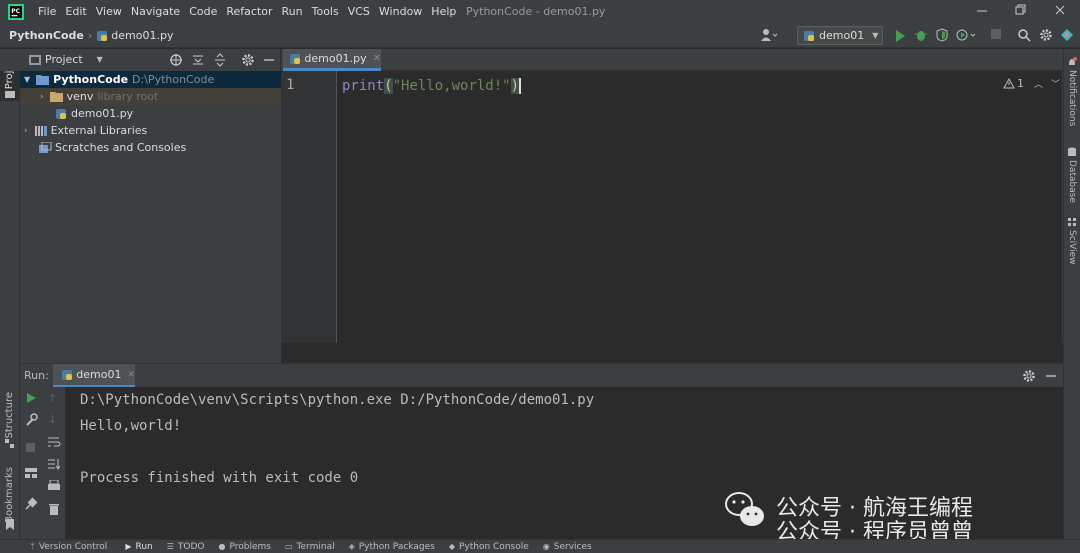  I want to click on run-config-select: demo01 ▼, so click(840, 35).